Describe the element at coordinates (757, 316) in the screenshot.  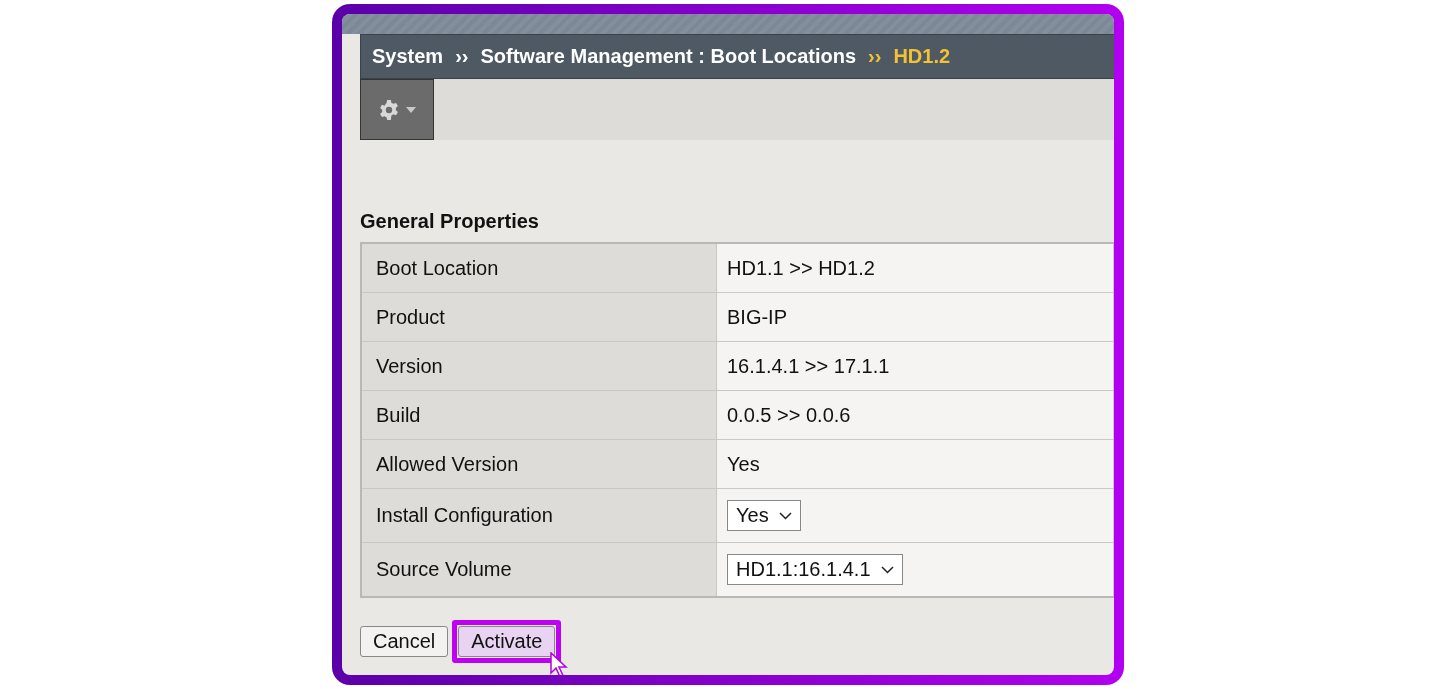
I see `property-value: BIG-IP` at that location.